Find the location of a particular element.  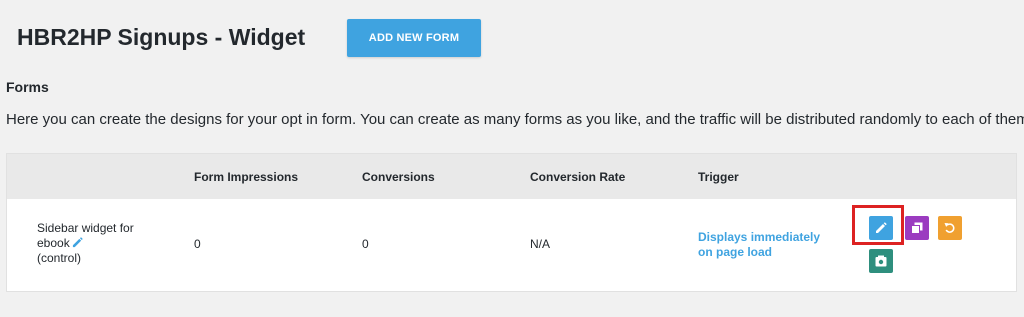

conversions-cell: 0 is located at coordinates (365, 244).